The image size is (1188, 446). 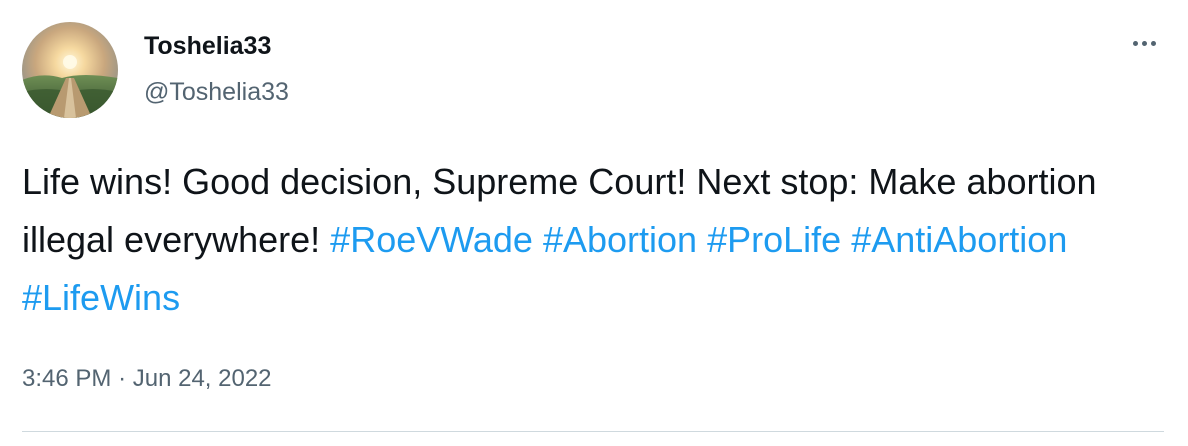 I want to click on hashtag-link: #RoeVWade, so click(x=431, y=239).